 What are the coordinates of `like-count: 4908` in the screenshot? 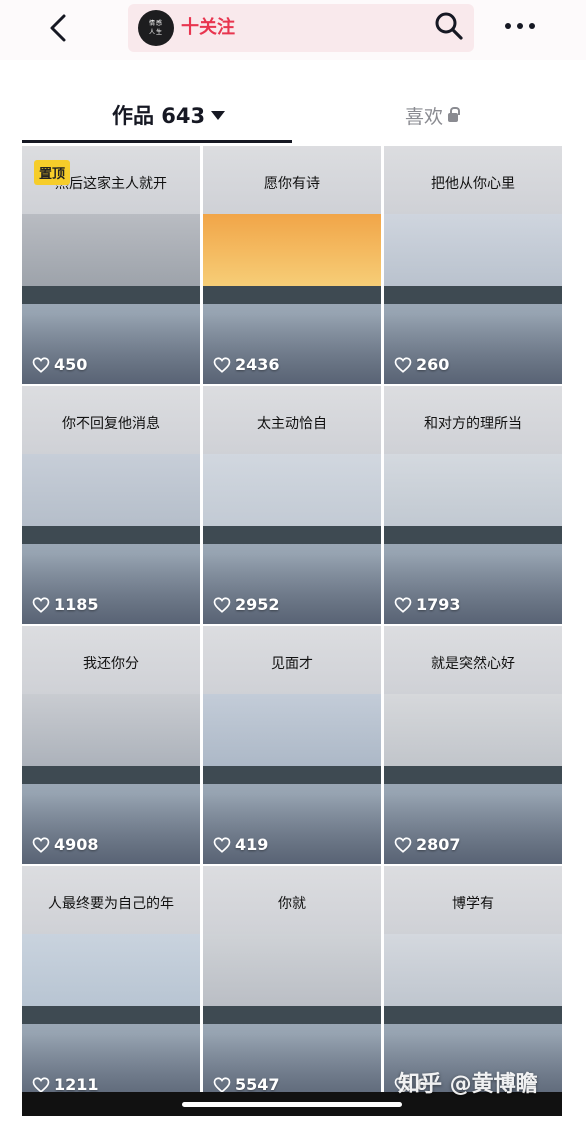 It's located at (65, 844).